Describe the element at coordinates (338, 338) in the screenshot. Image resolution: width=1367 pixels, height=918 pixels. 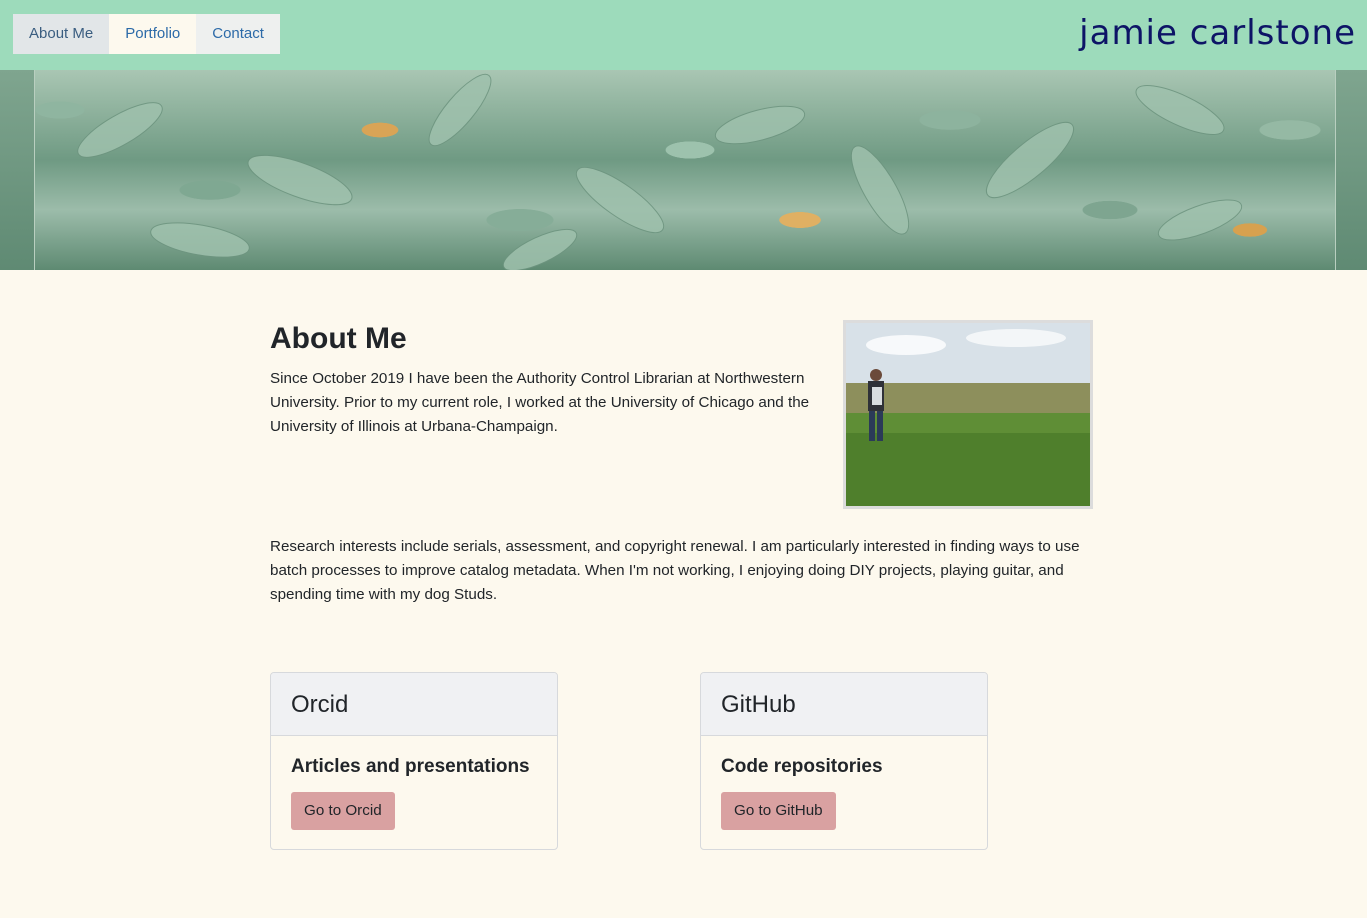
I see `about-heading: About Me` at that location.